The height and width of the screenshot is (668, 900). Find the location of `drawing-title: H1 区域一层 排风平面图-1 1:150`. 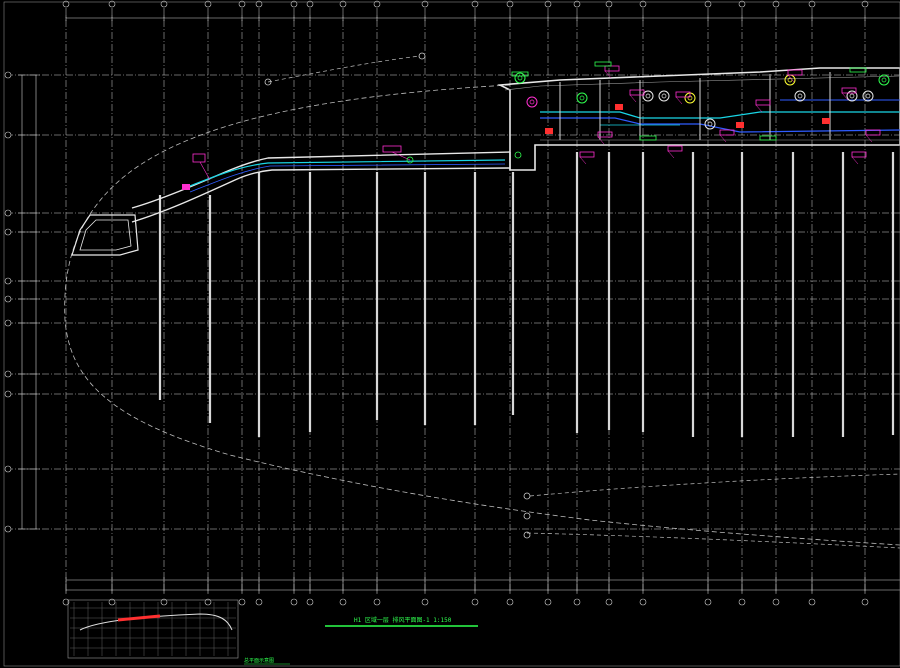

drawing-title: H1 区域一层 排风平面图-1 1:150 is located at coordinates (403, 620).